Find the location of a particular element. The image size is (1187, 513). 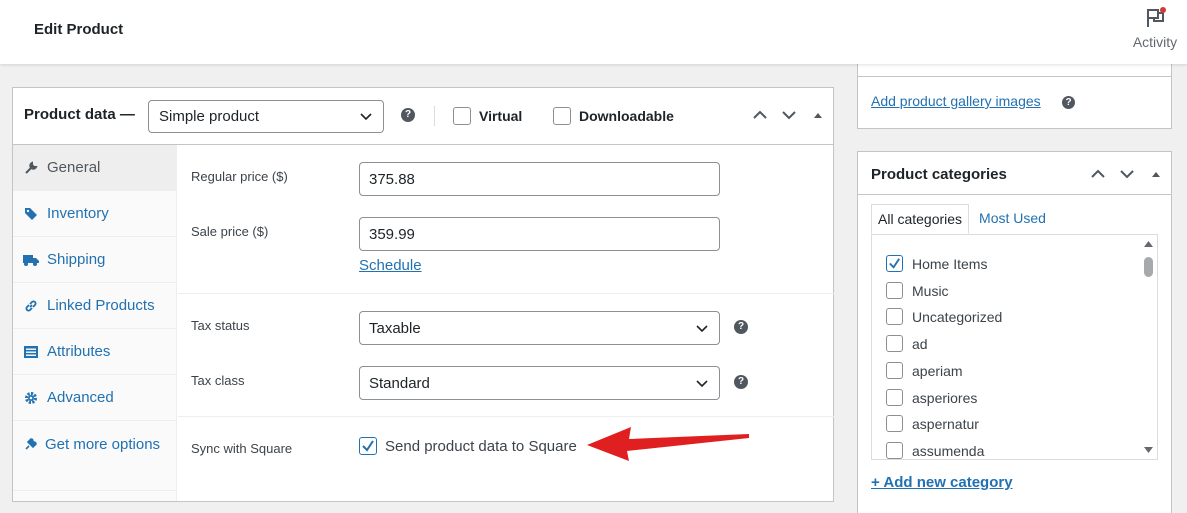

category-label: asperiores is located at coordinates (945, 397).